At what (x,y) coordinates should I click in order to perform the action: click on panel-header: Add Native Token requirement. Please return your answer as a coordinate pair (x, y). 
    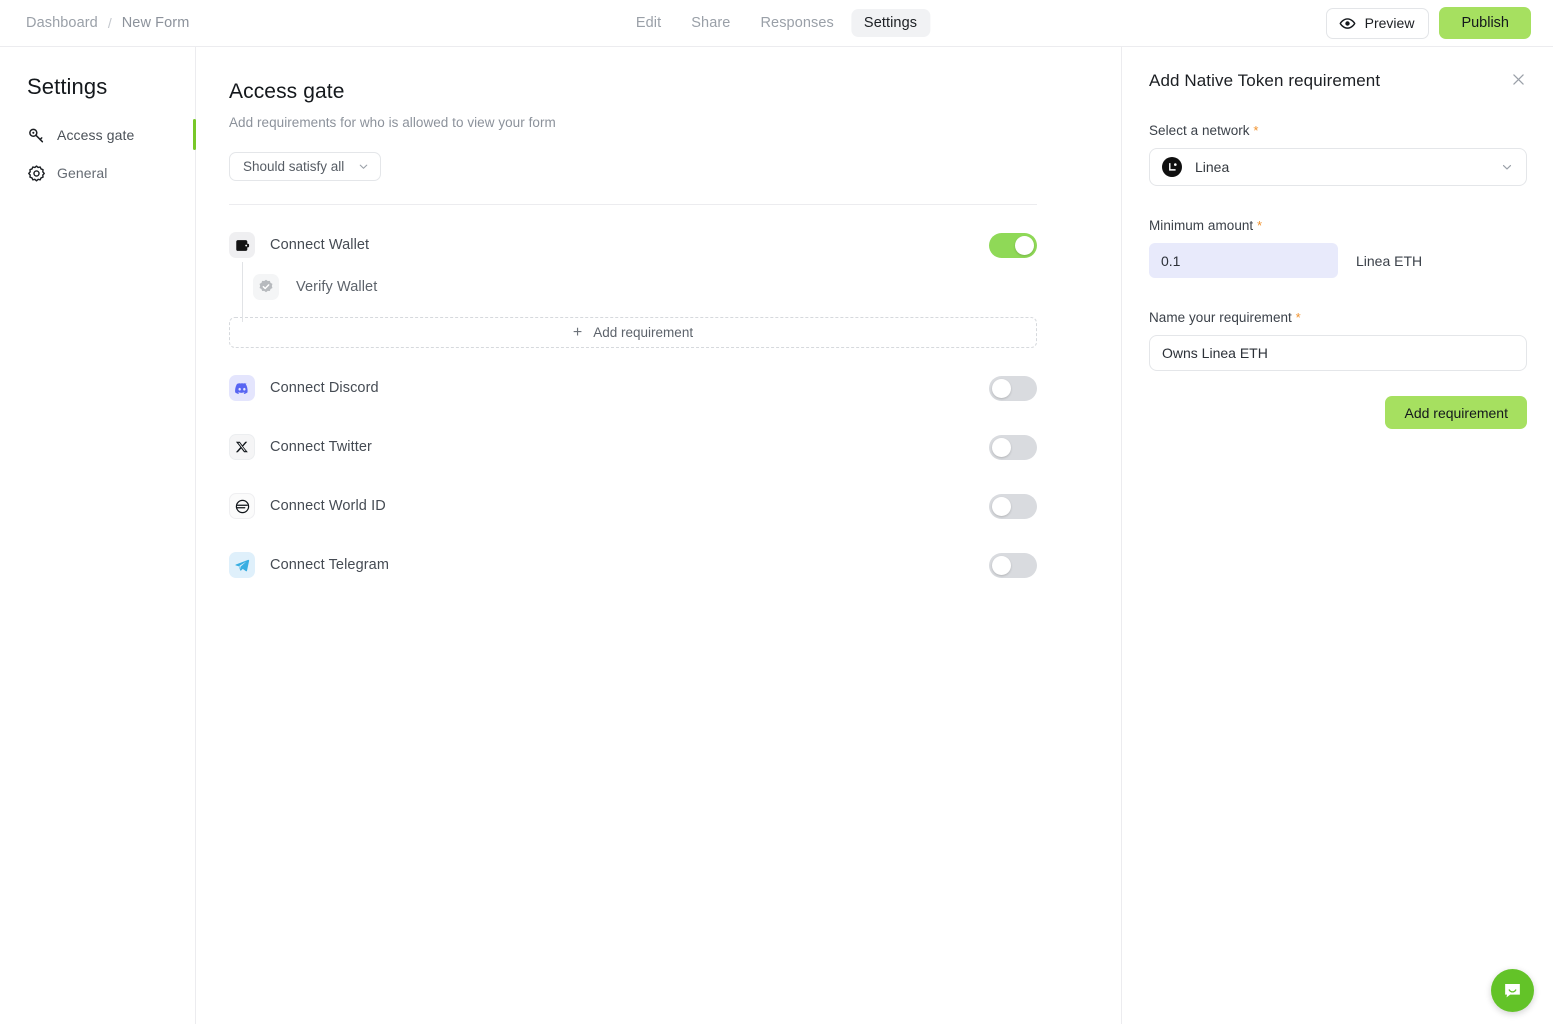
    Looking at the image, I should click on (1338, 81).